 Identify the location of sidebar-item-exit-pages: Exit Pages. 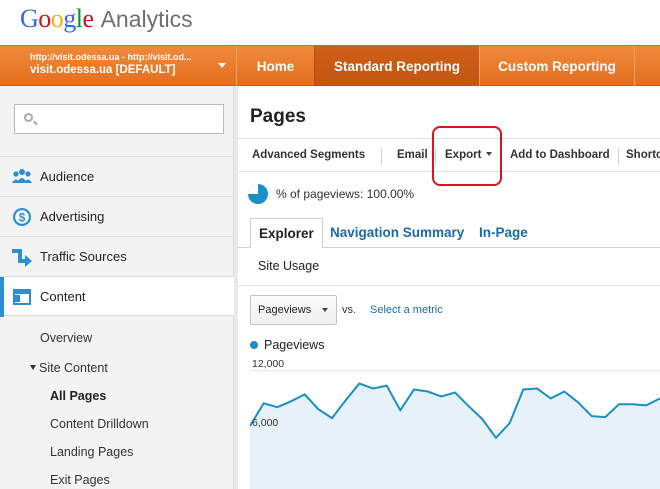
(80, 480).